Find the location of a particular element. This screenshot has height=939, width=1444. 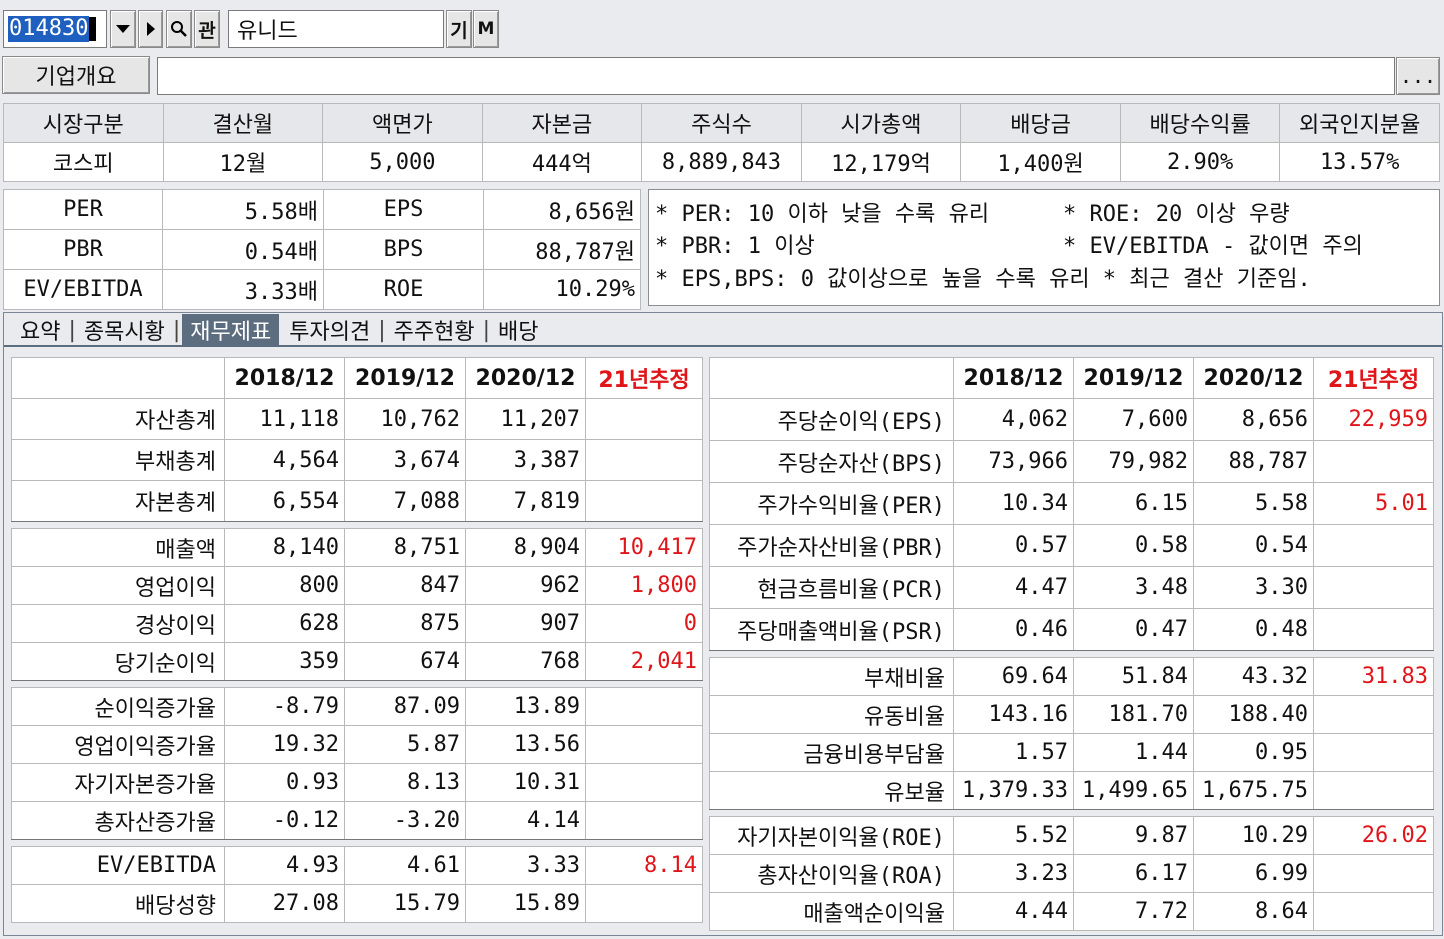

ratio-row: PER 5.58배 EPS 8,656원 is located at coordinates (322, 209).